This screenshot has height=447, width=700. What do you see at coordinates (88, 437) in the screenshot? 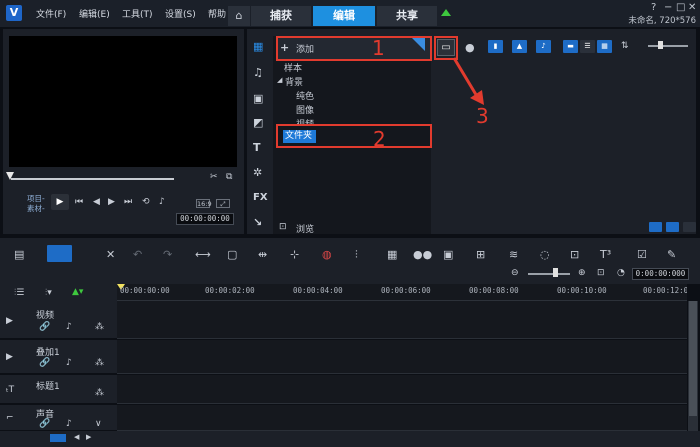
I see `scroll-right-icon: ▶` at bounding box center [88, 437].